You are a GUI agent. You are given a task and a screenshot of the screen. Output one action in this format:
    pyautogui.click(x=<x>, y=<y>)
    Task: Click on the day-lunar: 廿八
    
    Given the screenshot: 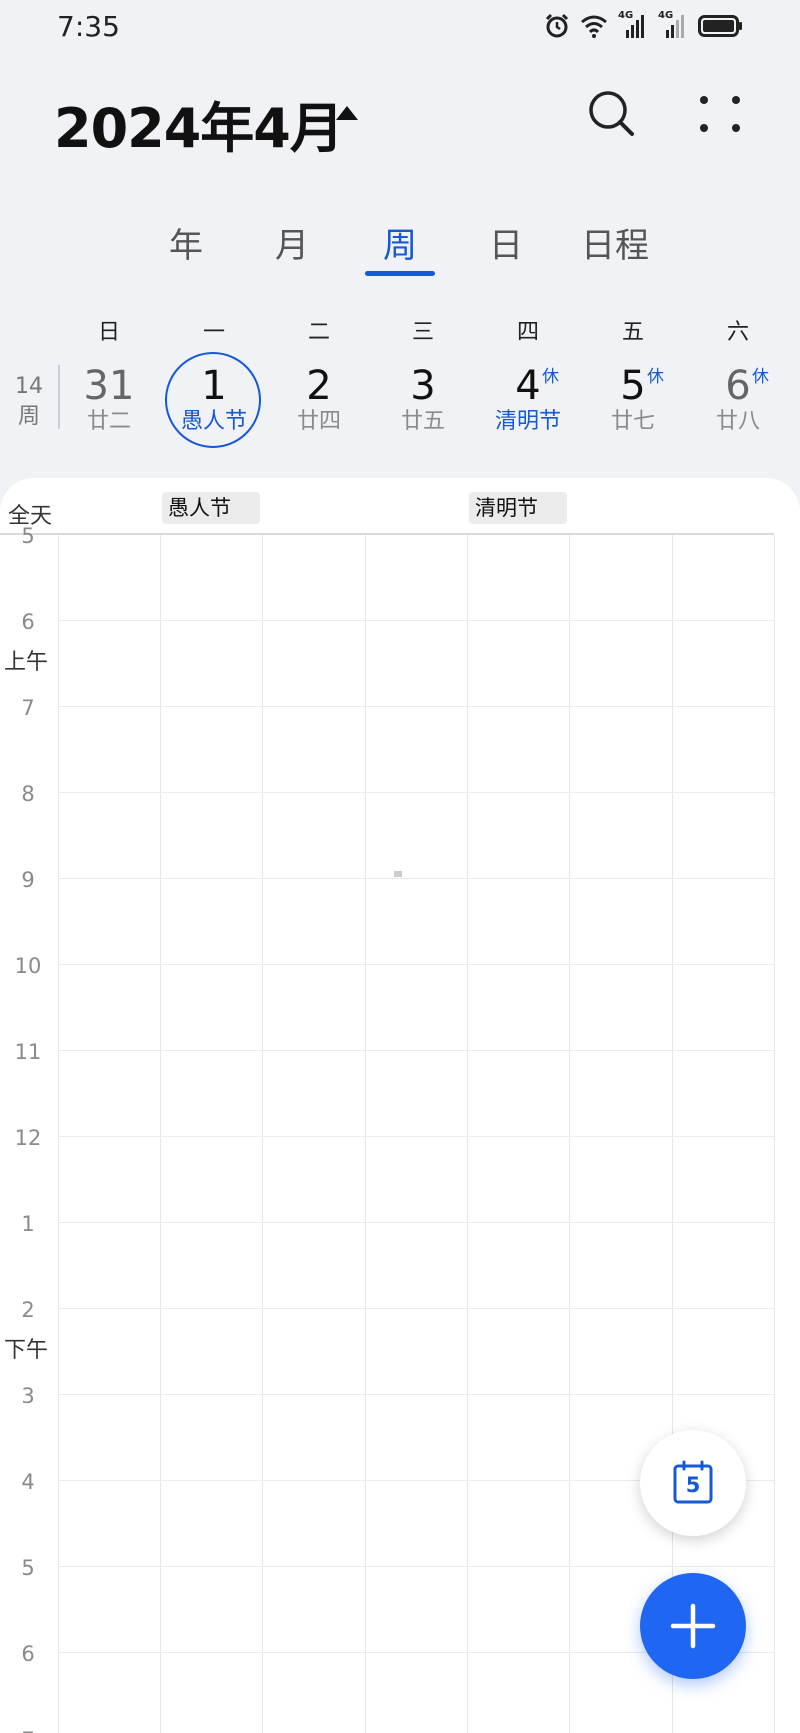 What is the action you would take?
    pyautogui.click(x=737, y=421)
    